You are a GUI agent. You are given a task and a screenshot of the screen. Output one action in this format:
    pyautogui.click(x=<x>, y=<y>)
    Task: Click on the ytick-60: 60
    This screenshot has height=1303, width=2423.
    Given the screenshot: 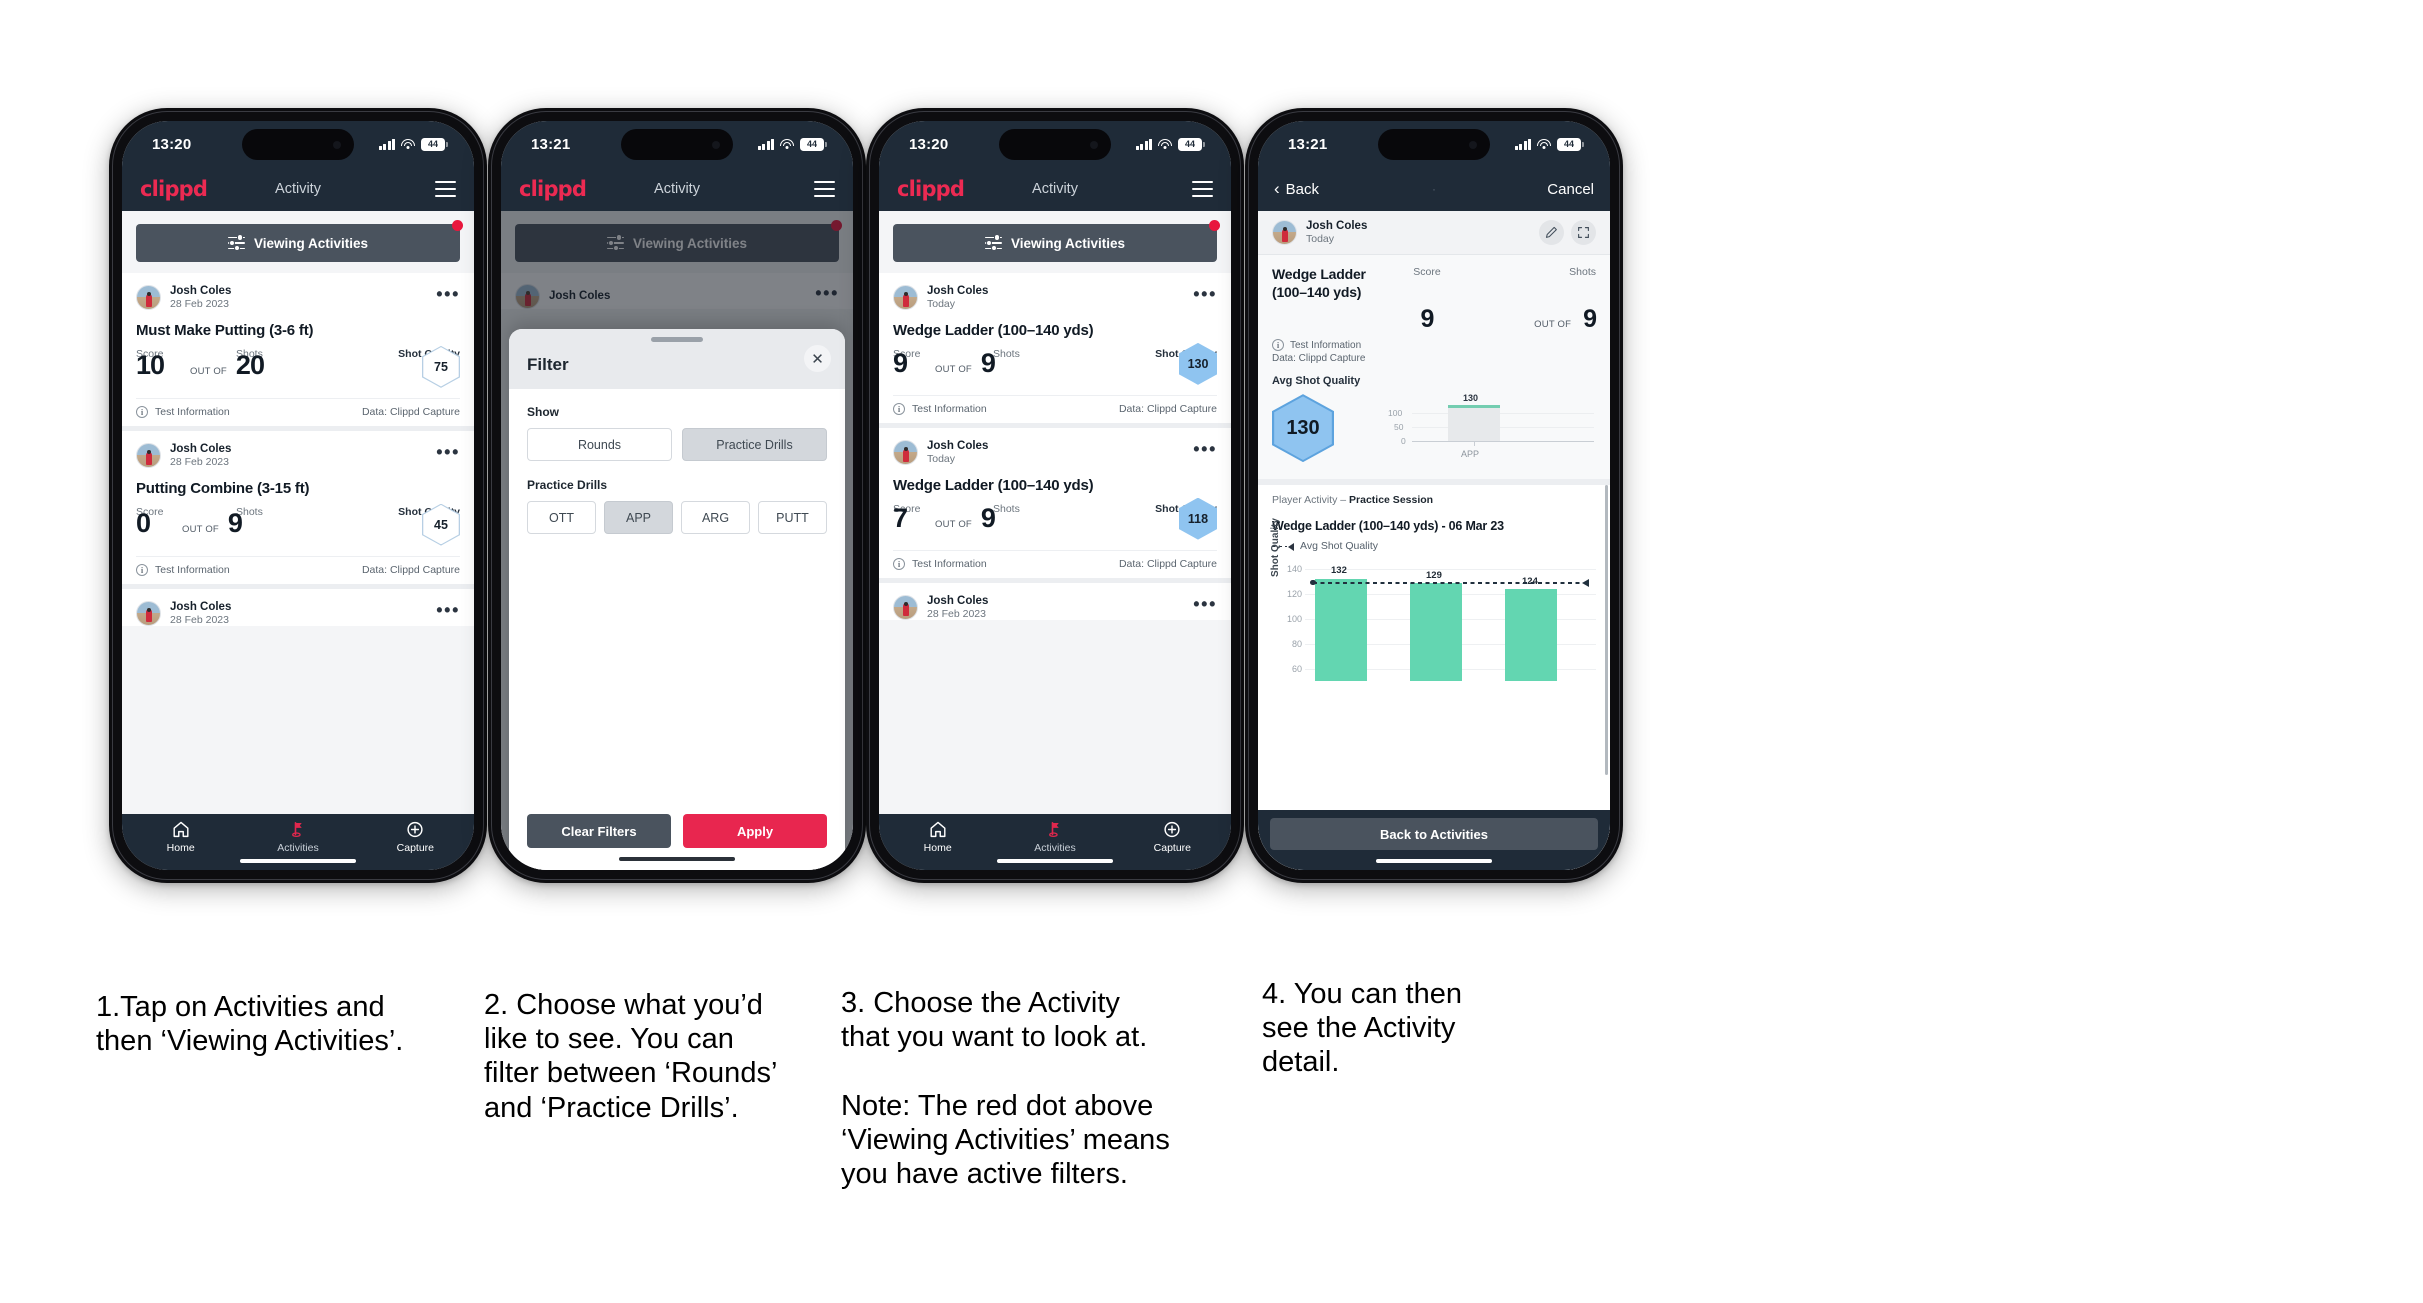 What is the action you would take?
    pyautogui.click(x=1296, y=669)
    